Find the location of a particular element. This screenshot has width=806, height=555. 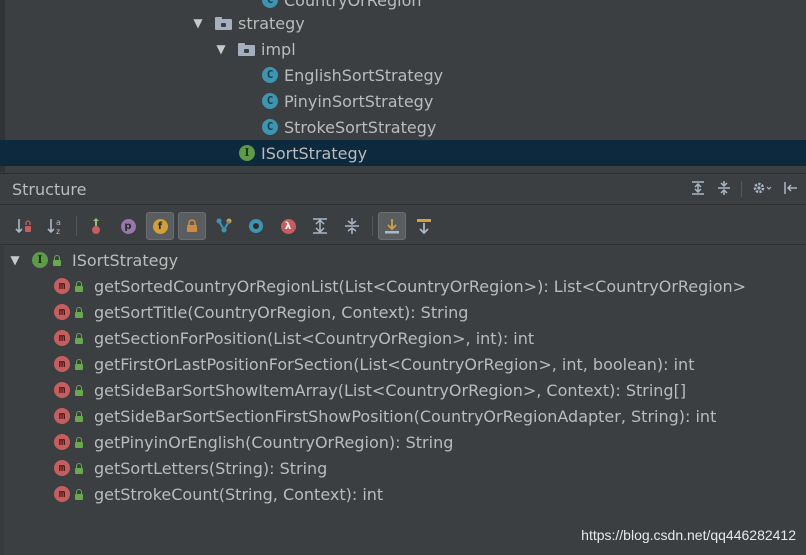

svg-text: a is located at coordinates (58, 222).